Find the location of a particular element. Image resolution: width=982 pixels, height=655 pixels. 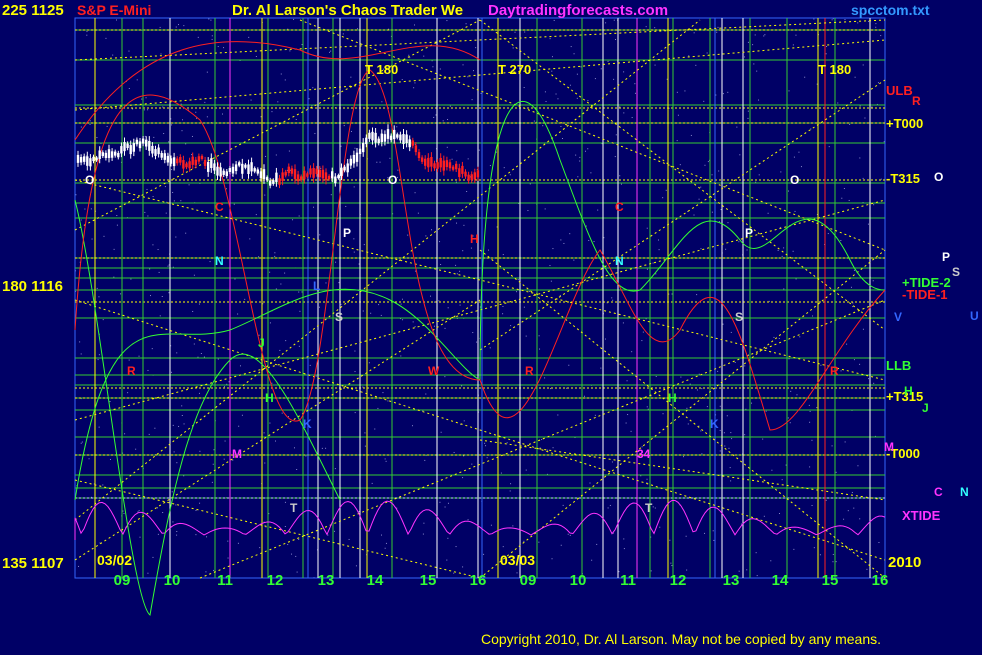

right-margin-letter: U is located at coordinates (974, 316).